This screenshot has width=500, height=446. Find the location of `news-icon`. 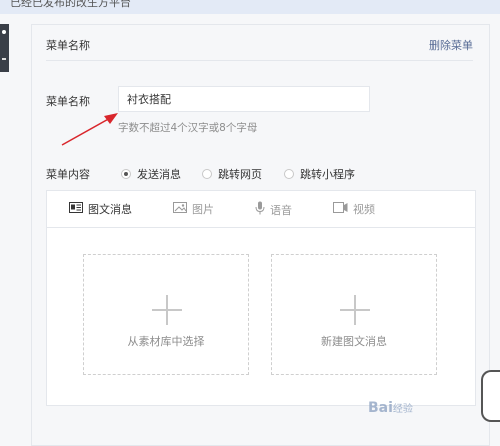

news-icon is located at coordinates (76, 209).